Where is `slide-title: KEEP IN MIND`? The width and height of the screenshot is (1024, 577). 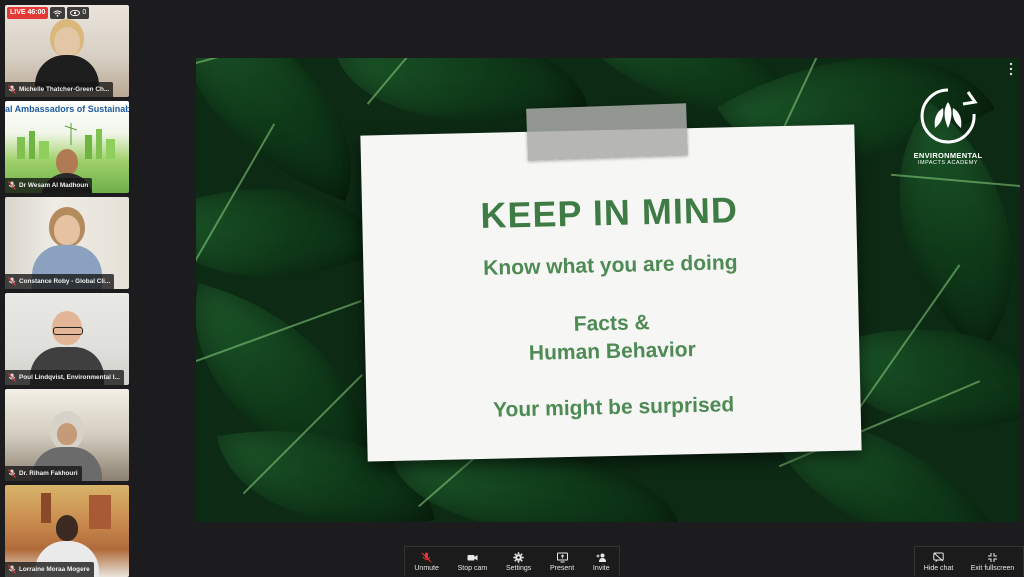 slide-title: KEEP IN MIND is located at coordinates (609, 212).